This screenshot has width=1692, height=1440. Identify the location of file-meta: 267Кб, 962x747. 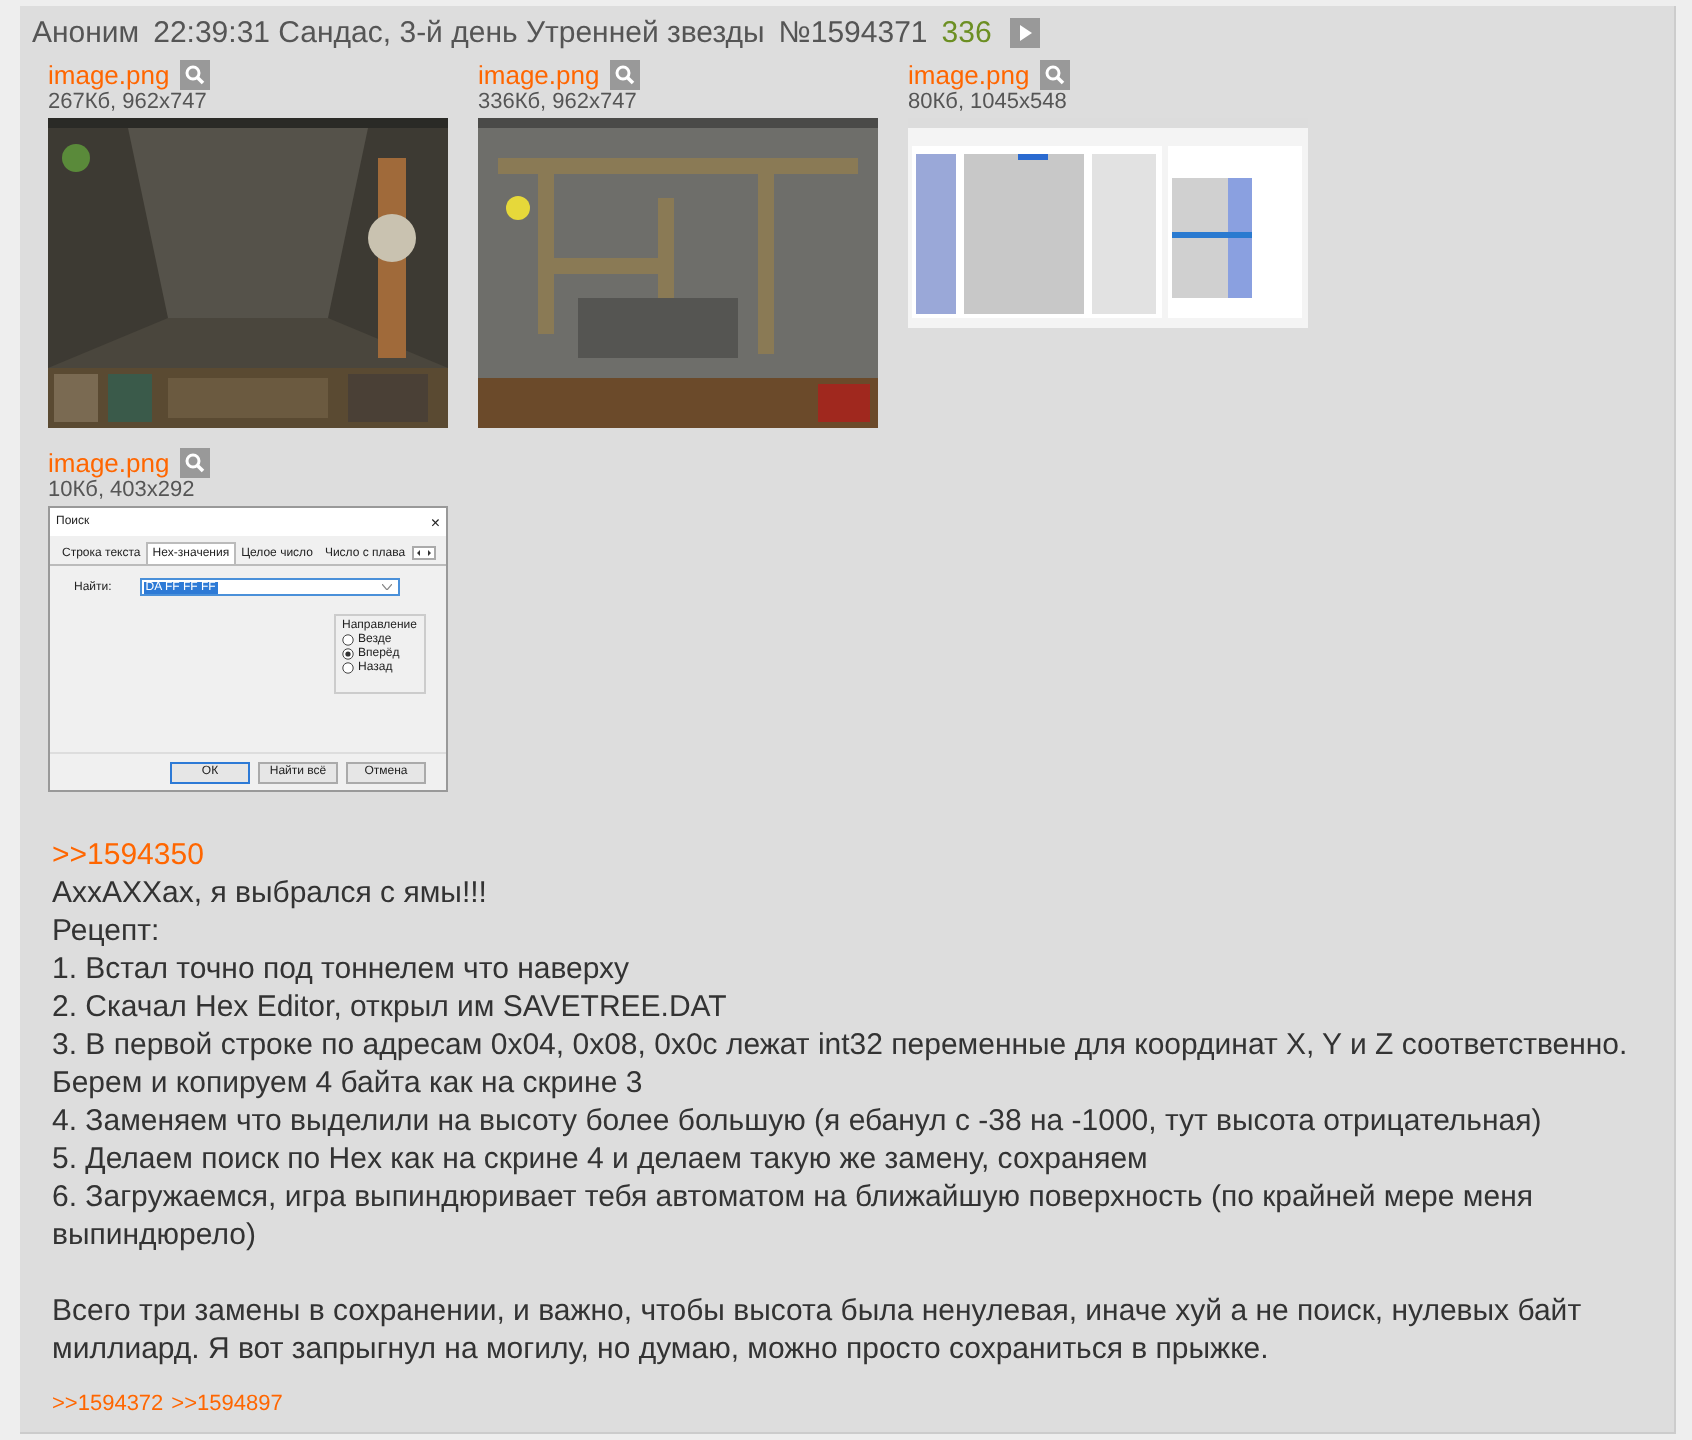
(128, 103).